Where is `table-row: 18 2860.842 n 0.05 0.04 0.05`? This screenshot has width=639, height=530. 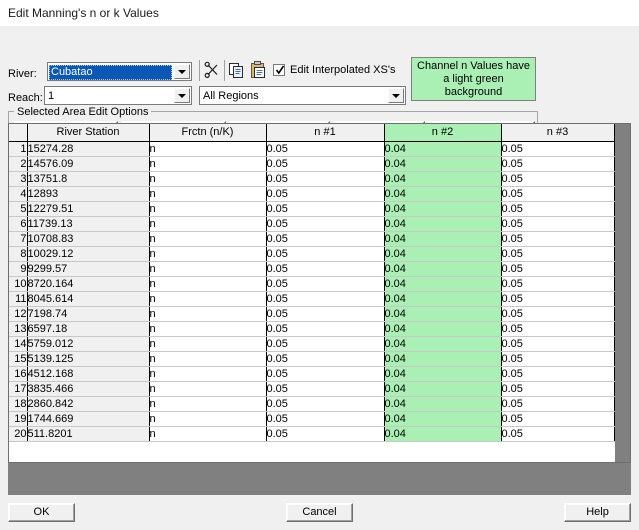
table-row: 18 2860.842 n 0.05 0.04 0.05 is located at coordinates (312, 404).